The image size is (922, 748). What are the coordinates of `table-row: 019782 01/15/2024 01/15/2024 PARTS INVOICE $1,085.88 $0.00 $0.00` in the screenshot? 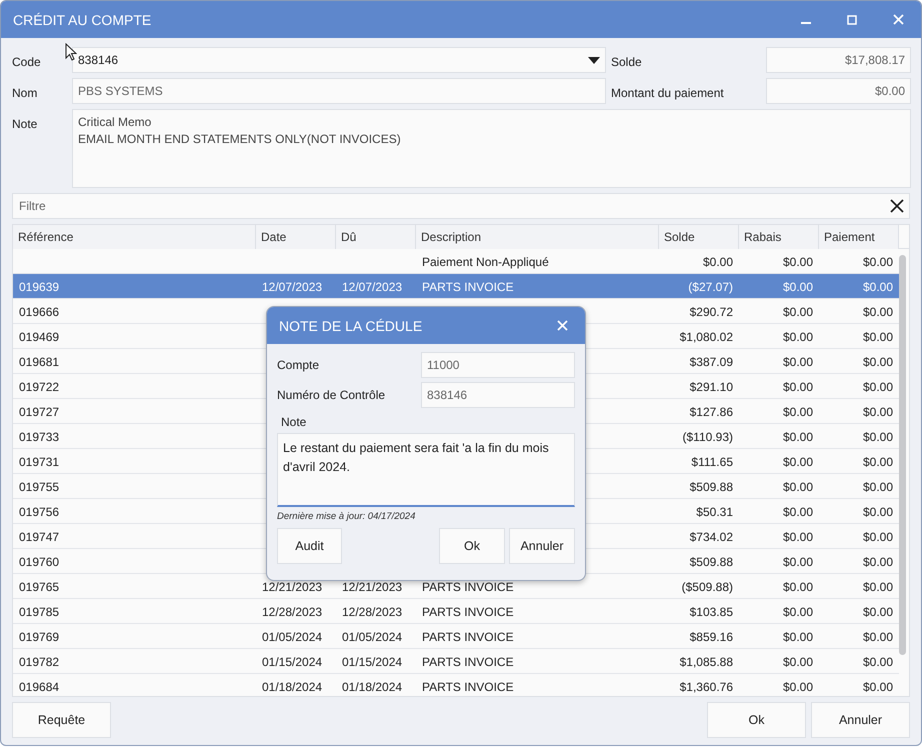 It's located at (456, 661).